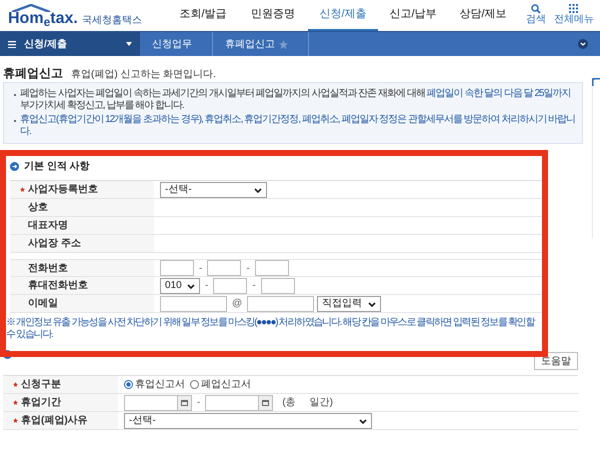 Image resolution: width=600 pixels, height=449 pixels. What do you see at coordinates (220, 384) in the screenshot?
I see `radio-option: 폐업신고서` at bounding box center [220, 384].